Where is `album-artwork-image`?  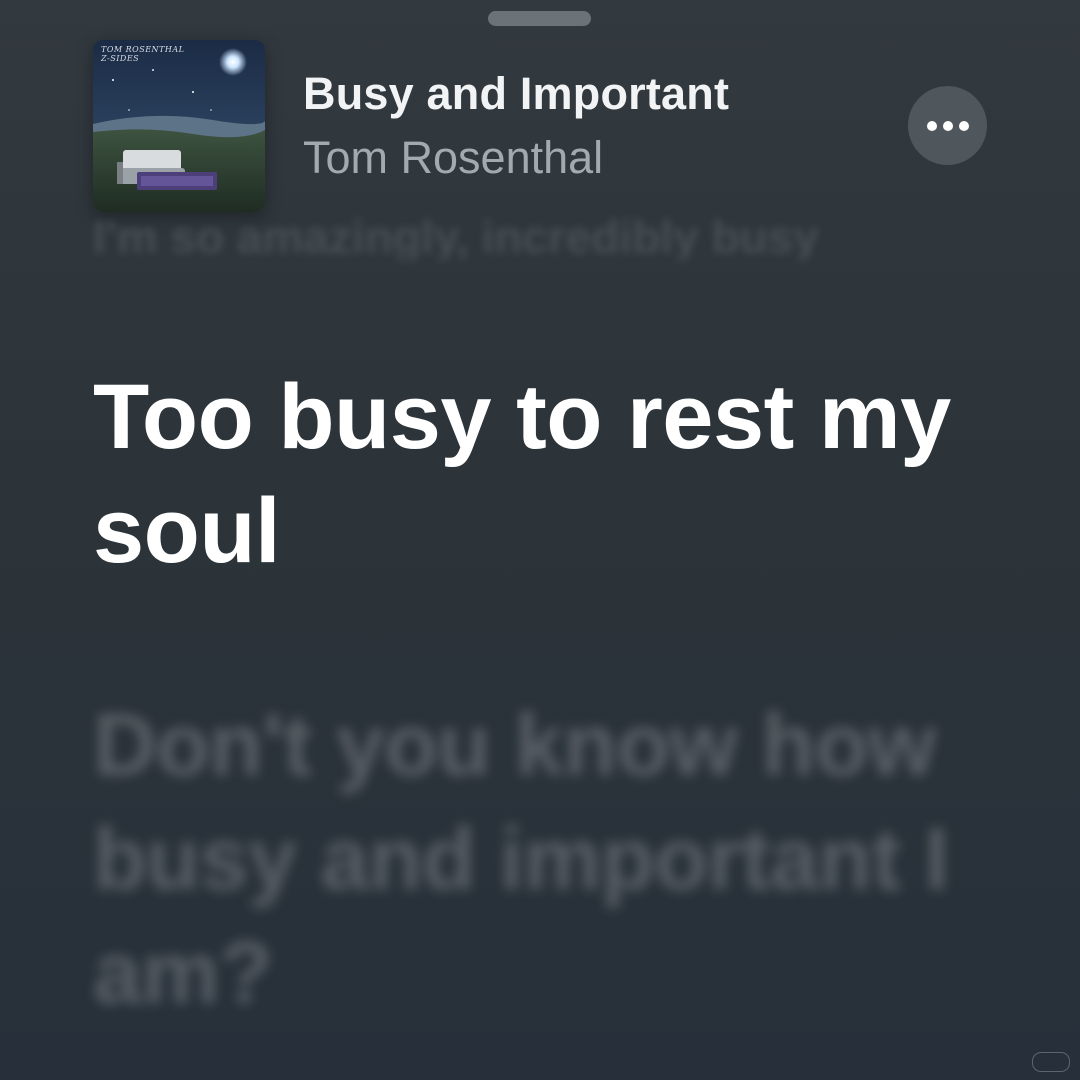 album-artwork-image is located at coordinates (179, 126).